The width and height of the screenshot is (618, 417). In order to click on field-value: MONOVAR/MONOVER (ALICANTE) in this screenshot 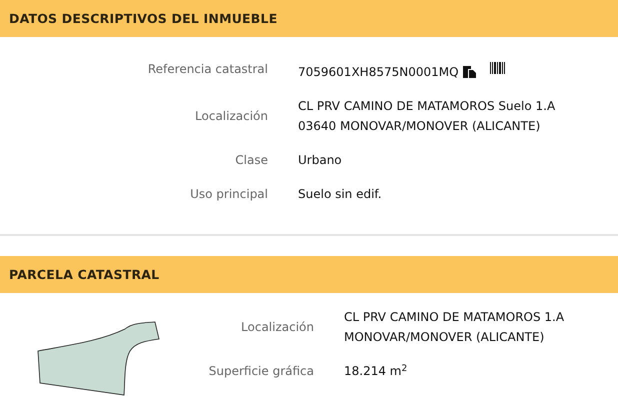, I will do `click(445, 337)`.